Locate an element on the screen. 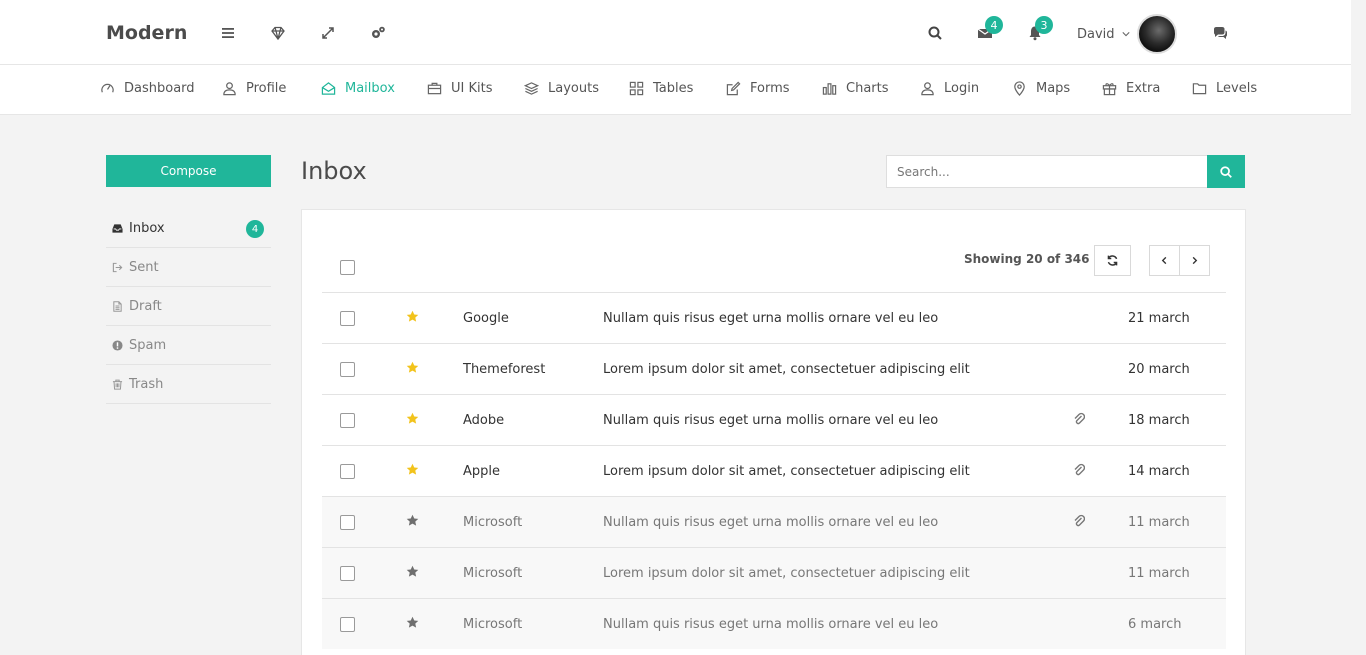  inbox-icon is located at coordinates (117, 228).